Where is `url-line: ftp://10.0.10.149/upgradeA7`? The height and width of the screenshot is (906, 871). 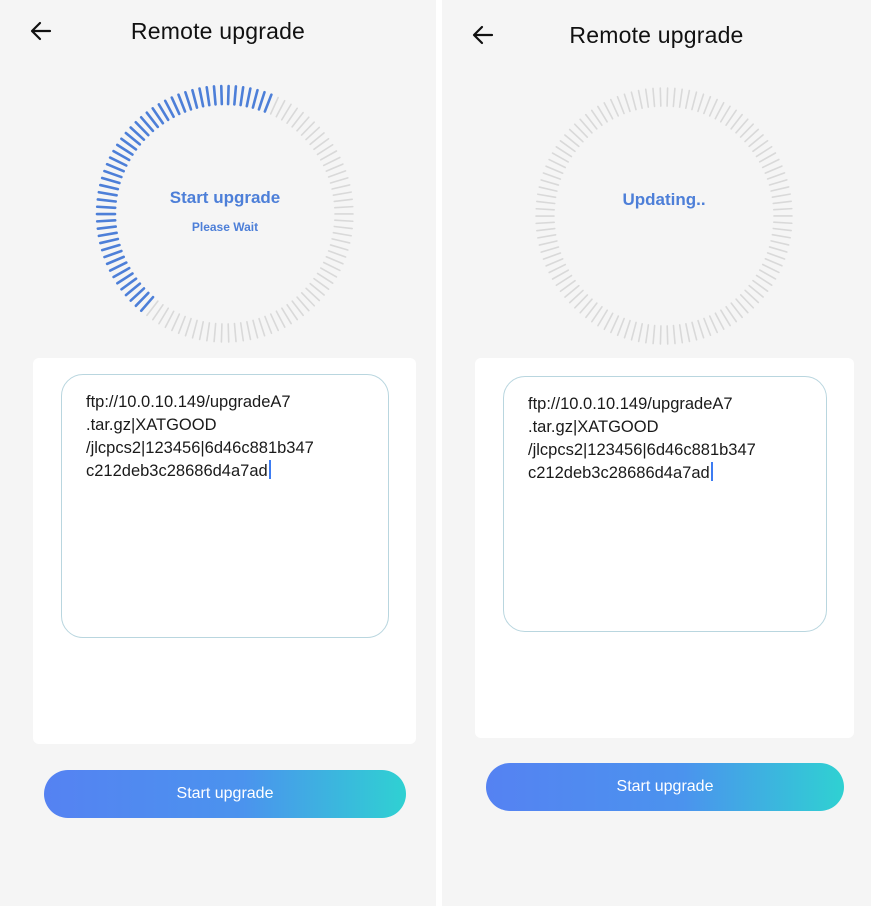
url-line: ftp://10.0.10.149/upgradeA7 is located at coordinates (188, 402).